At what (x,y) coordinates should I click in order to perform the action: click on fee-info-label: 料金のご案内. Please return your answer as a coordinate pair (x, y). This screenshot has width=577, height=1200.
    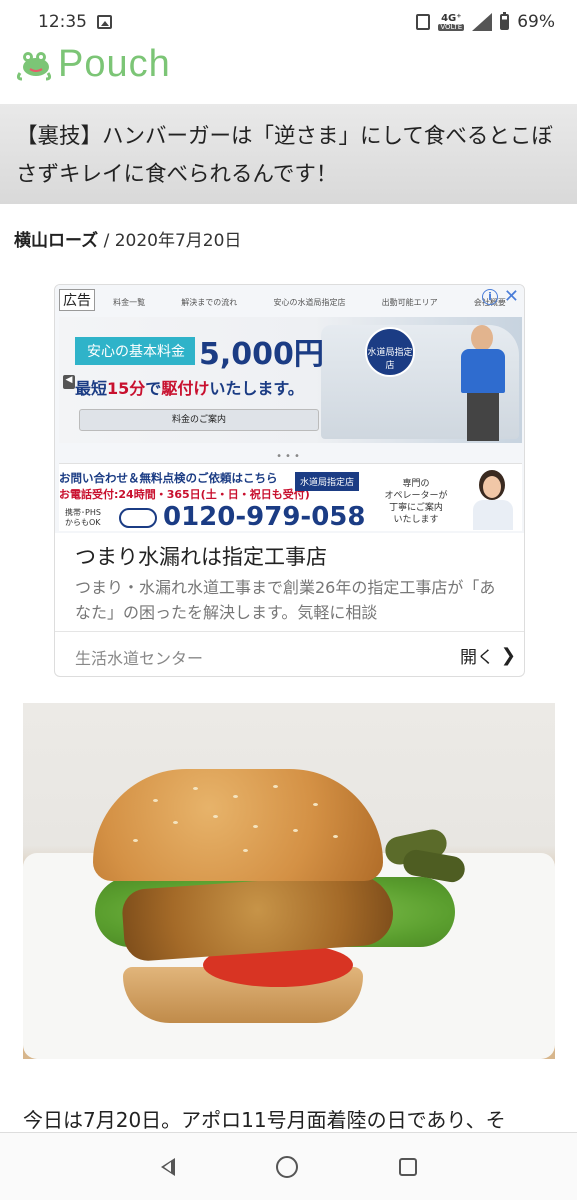
    Looking at the image, I should click on (198, 420).